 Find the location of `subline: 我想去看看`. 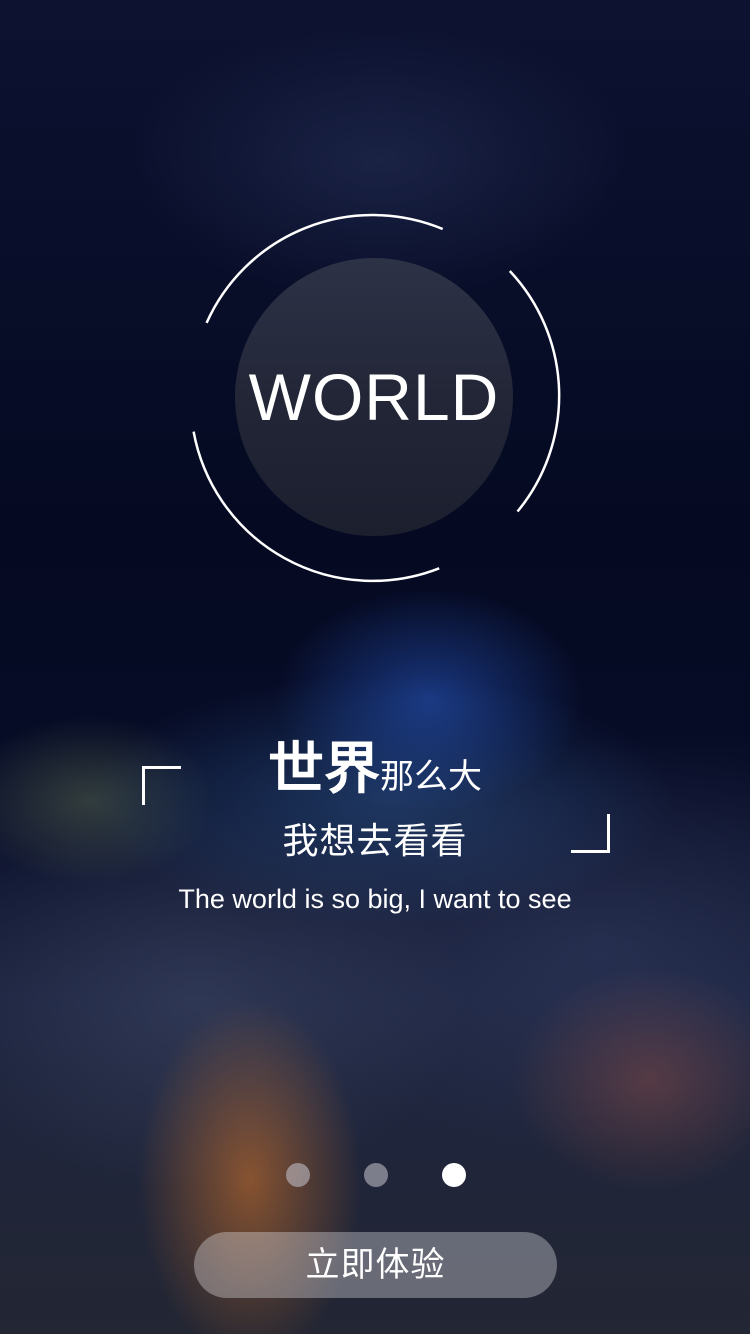

subline: 我想去看看 is located at coordinates (375, 841).